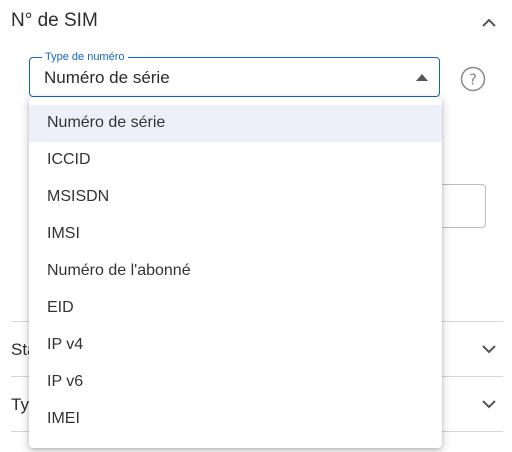 This screenshot has height=452, width=512. What do you see at coordinates (235, 234) in the screenshot?
I see `menu-item-imsi: IMSI` at bounding box center [235, 234].